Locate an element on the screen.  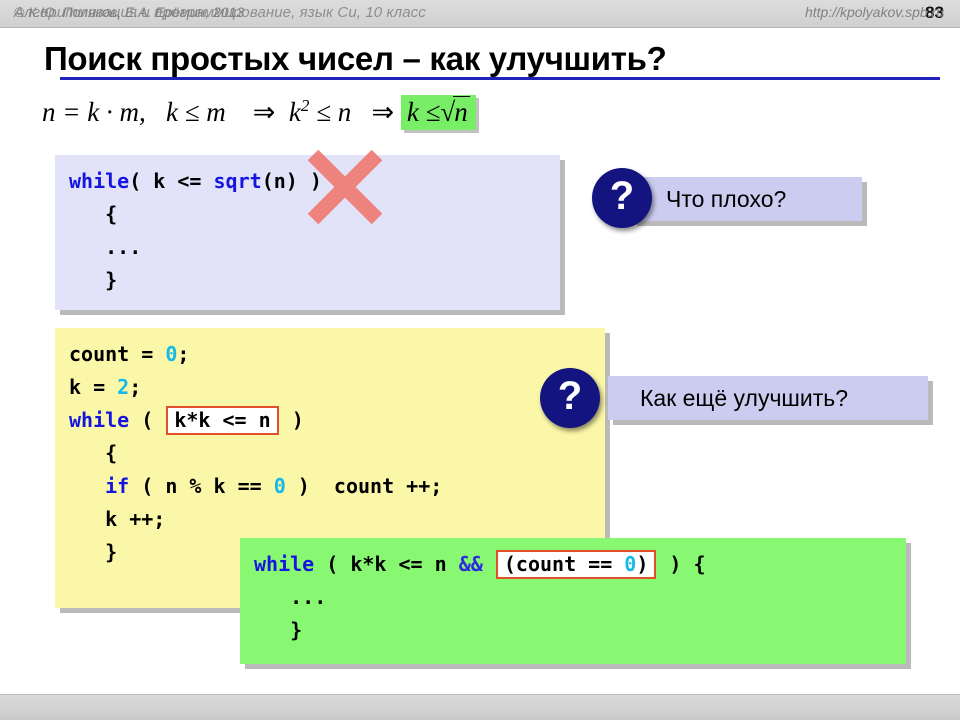
formula-highlight: k ≤√n is located at coordinates (438, 112).